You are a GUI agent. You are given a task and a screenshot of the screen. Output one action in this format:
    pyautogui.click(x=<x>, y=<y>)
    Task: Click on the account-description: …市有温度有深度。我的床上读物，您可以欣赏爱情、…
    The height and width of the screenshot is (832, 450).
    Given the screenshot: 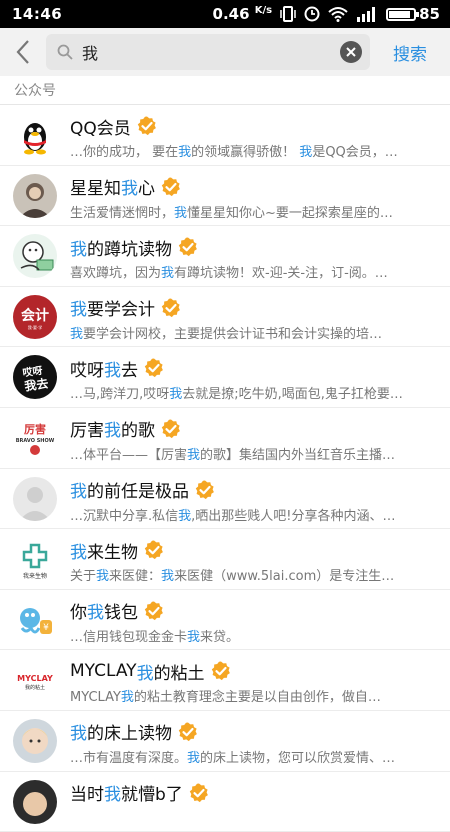 What is the action you would take?
    pyautogui.click(x=256, y=756)
    